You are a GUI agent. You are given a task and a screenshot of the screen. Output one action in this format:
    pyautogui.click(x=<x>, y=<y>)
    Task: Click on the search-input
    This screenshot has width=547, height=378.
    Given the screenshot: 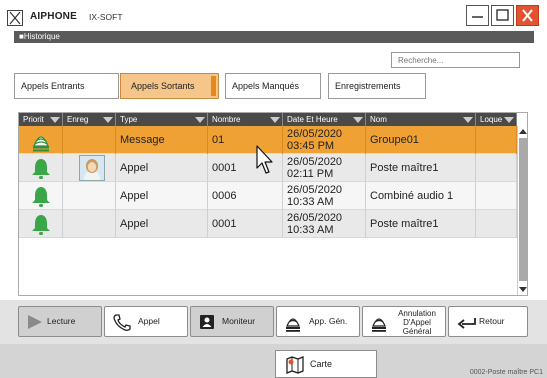 What is the action you would take?
    pyautogui.click(x=455, y=60)
    